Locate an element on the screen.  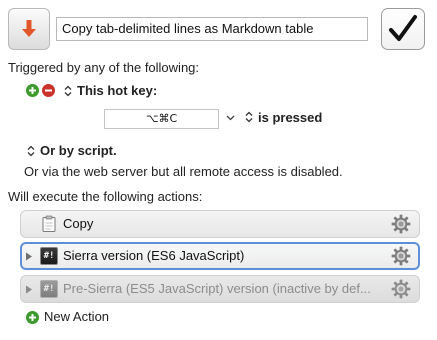
new-action-button is located at coordinates (32, 317).